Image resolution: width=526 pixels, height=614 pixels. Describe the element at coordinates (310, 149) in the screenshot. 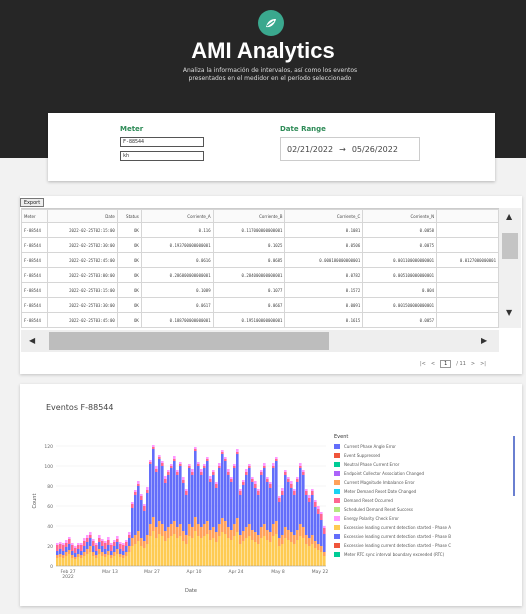

I see `start-date: 02/21/2022` at that location.